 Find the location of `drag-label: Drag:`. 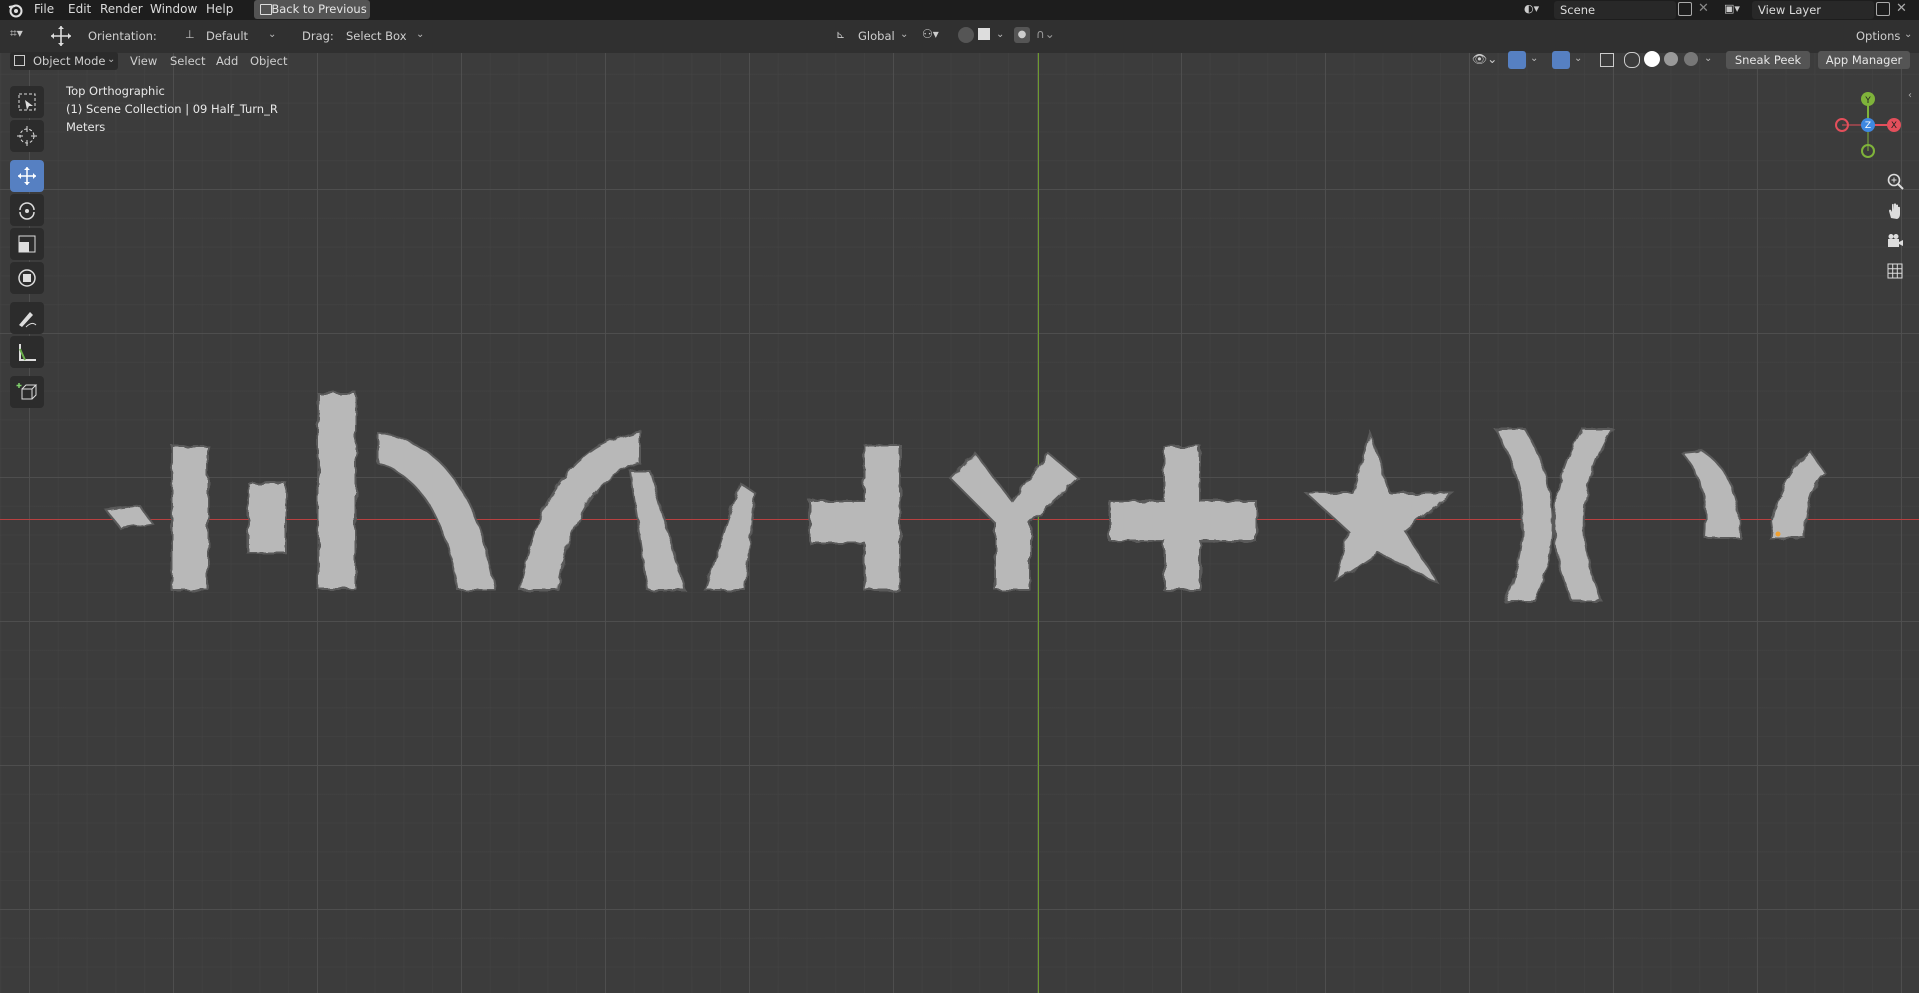

drag-label: Drag: is located at coordinates (318, 36).